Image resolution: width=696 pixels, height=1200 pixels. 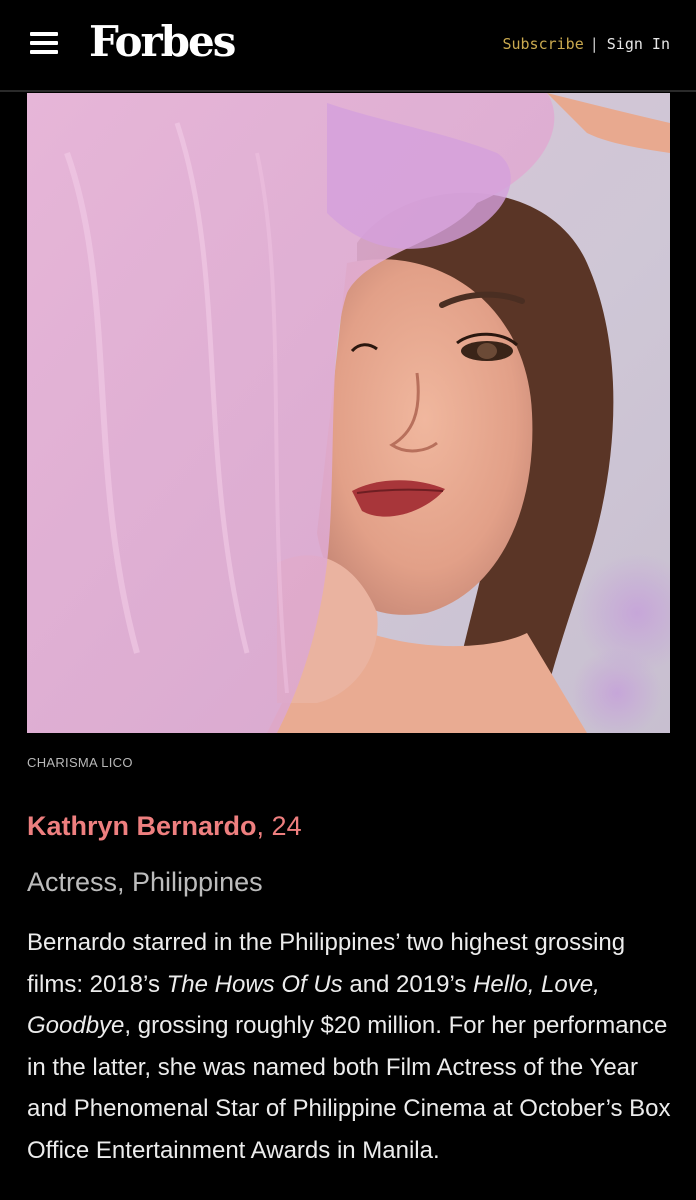 What do you see at coordinates (142, 826) in the screenshot?
I see `profile-name: Kathryn Bernardo` at bounding box center [142, 826].